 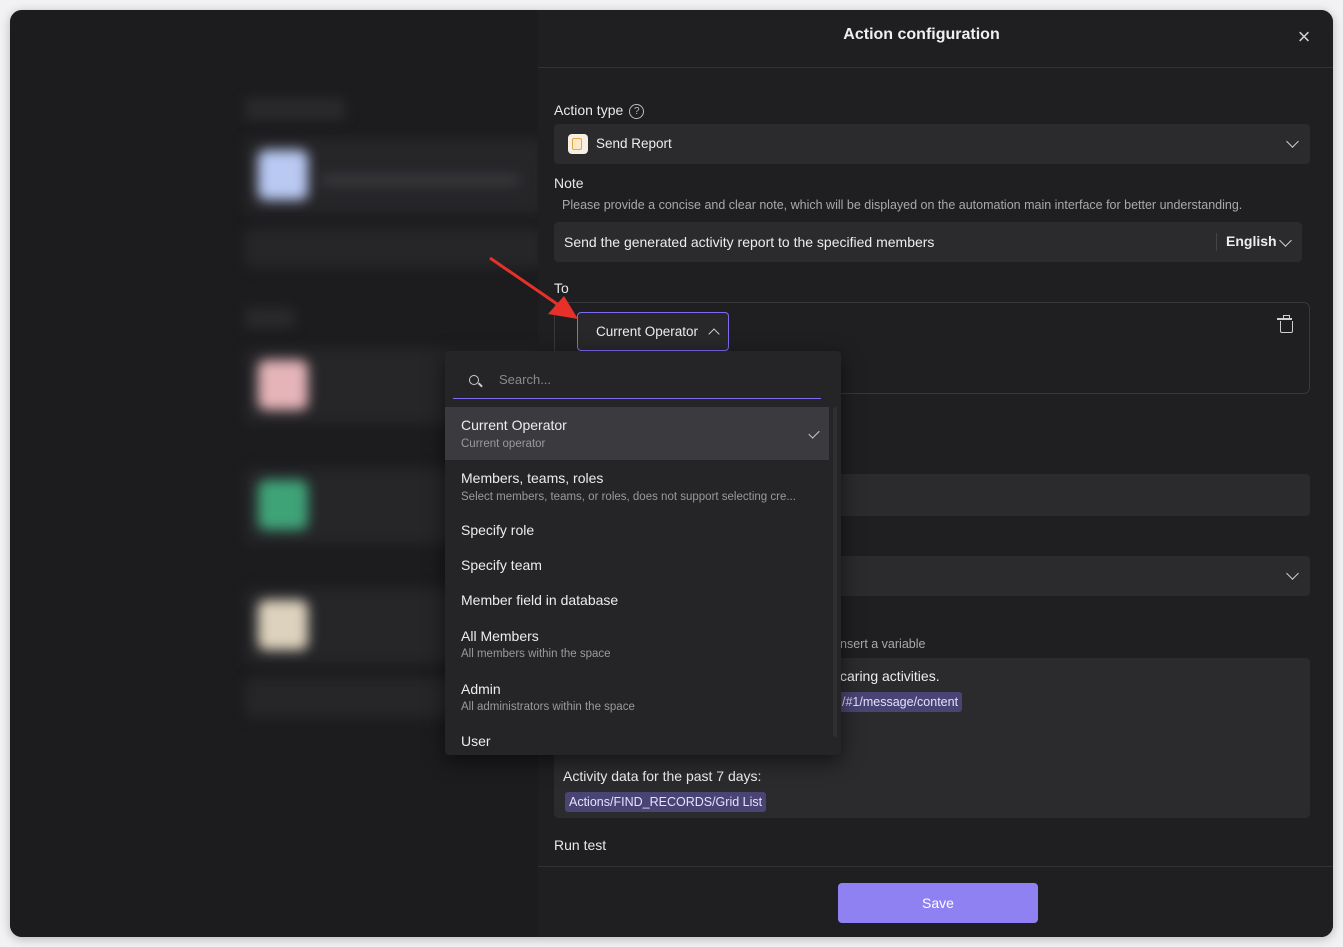 I want to click on option-title: All Members, so click(x=500, y=636).